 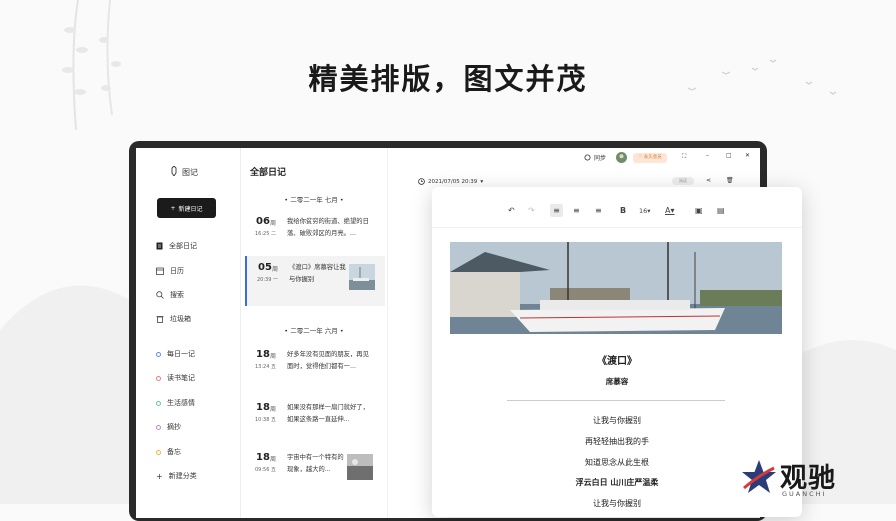 What do you see at coordinates (747, 155) in the screenshot?
I see `close-icon: ✕` at bounding box center [747, 155].